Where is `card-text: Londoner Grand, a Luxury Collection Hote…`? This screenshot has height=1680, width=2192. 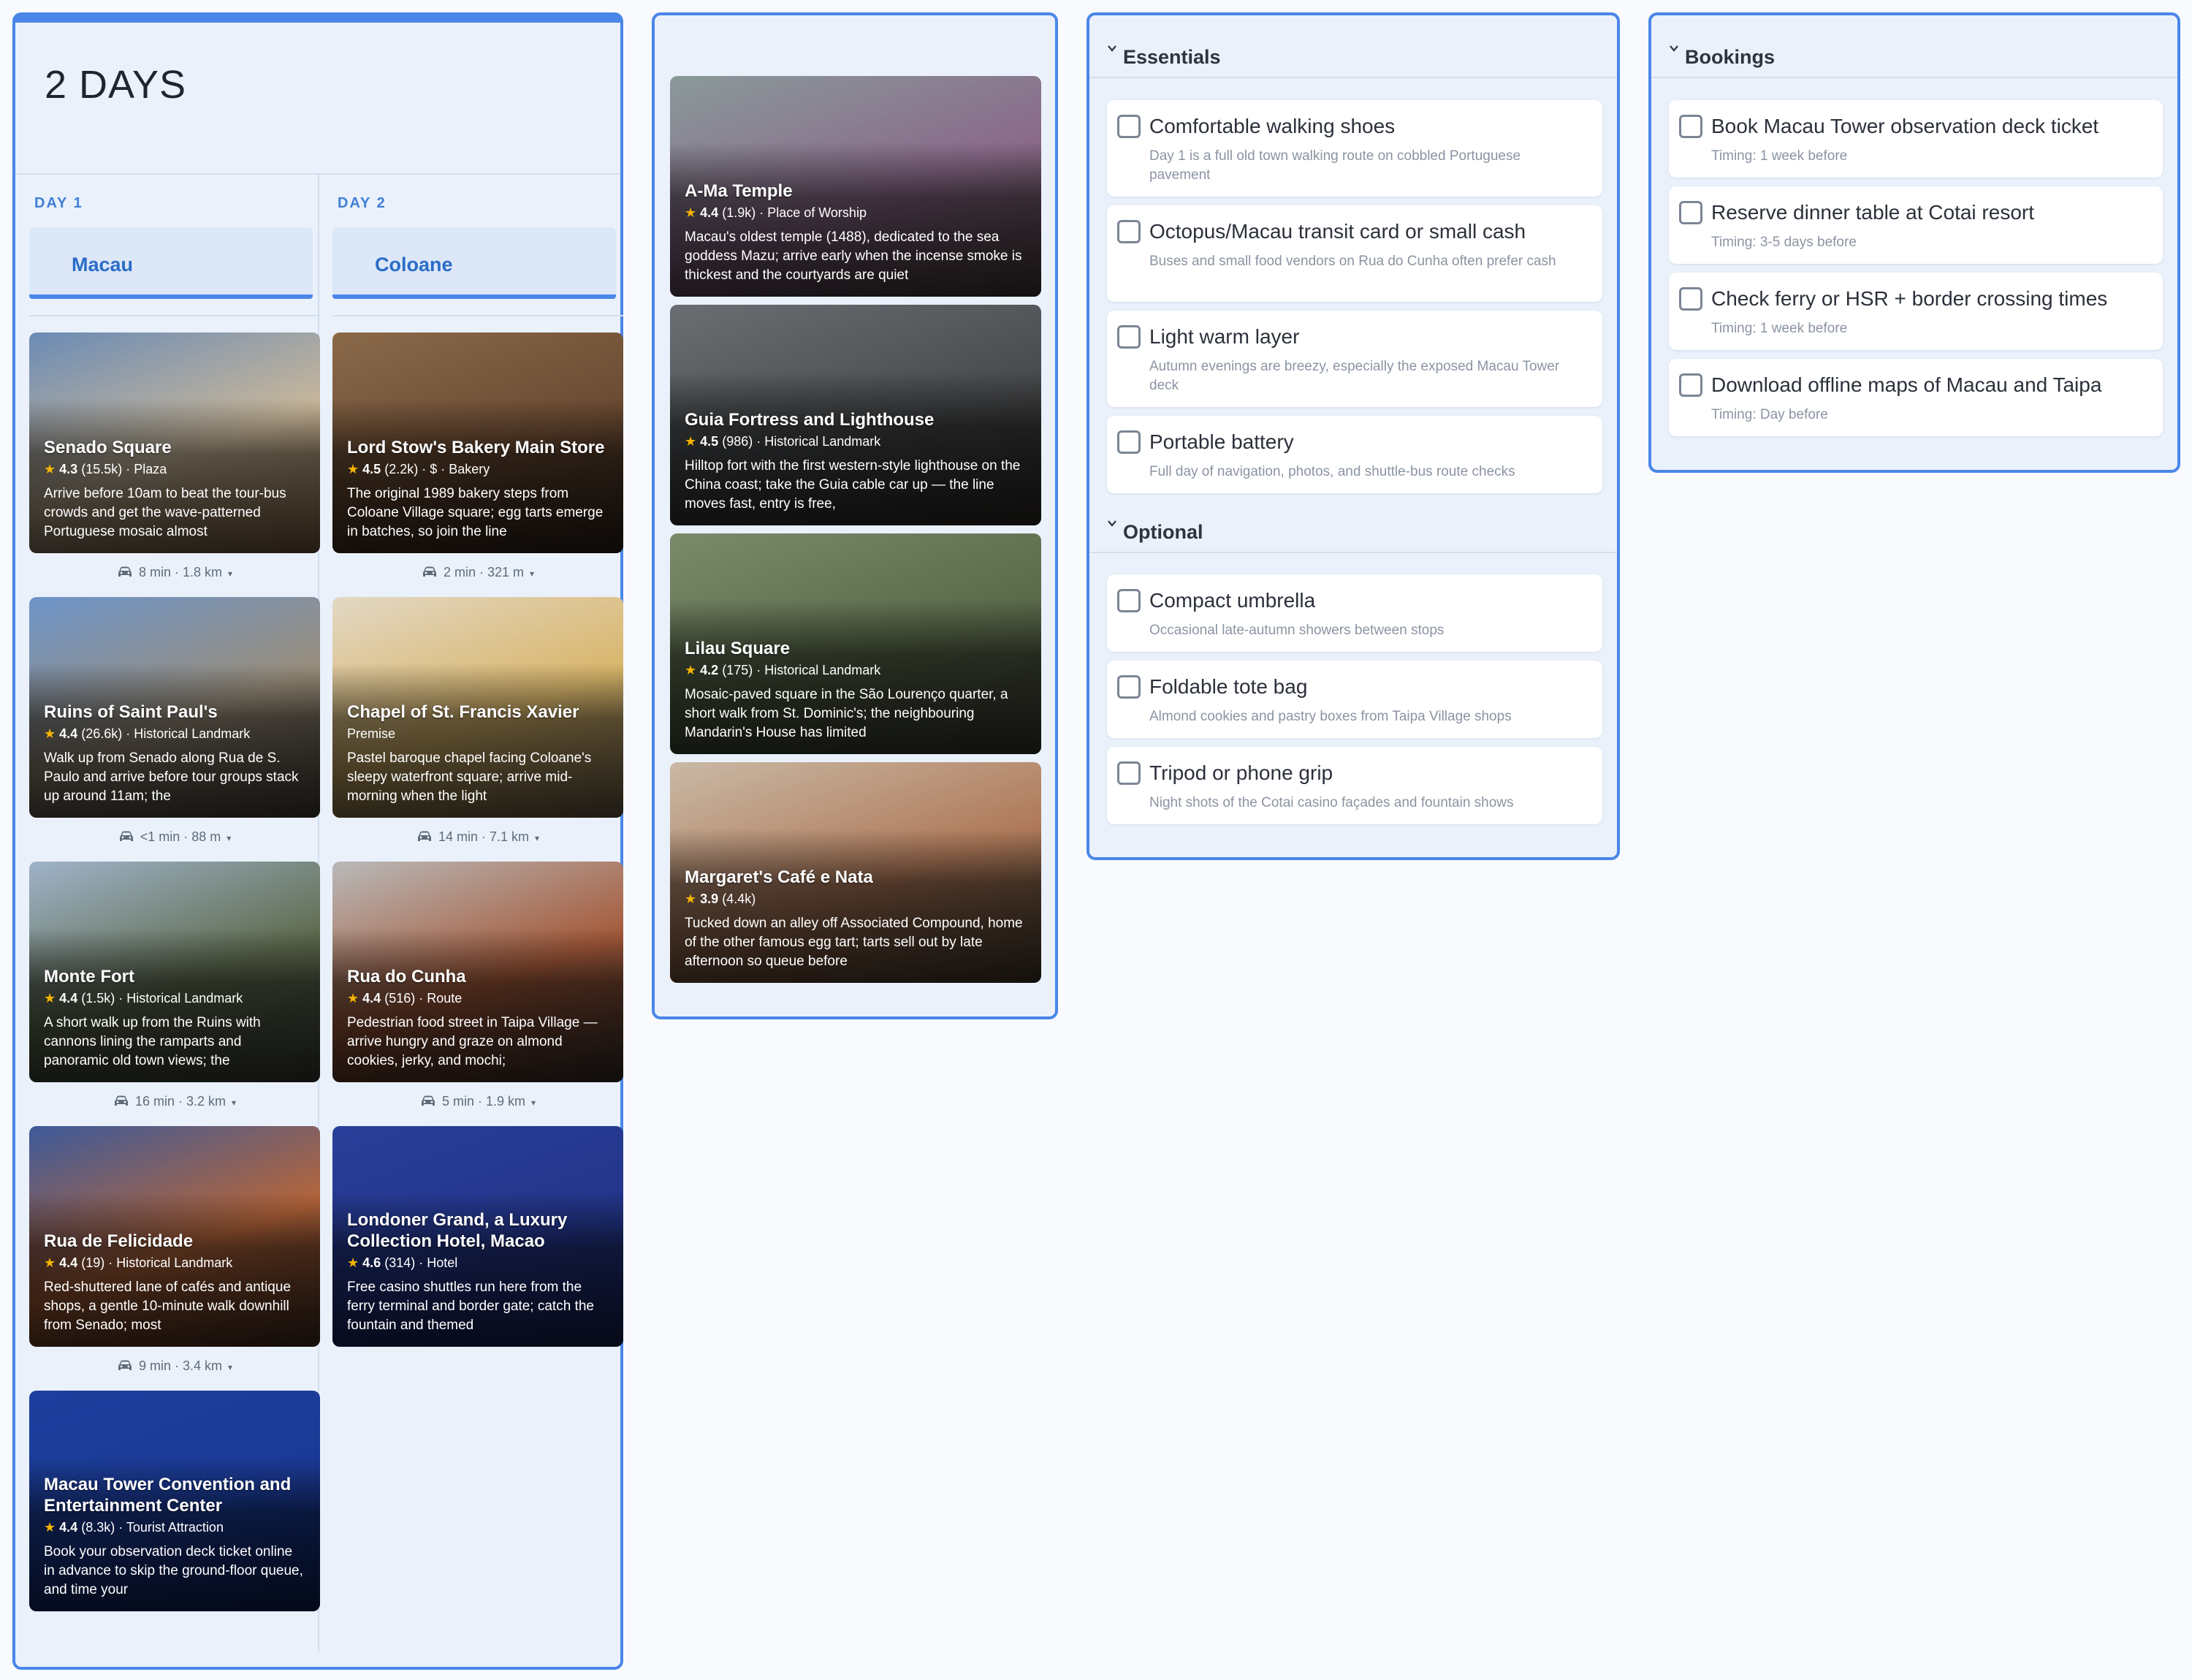 card-text: Londoner Grand, a Luxury Collection Hote… is located at coordinates (478, 1272).